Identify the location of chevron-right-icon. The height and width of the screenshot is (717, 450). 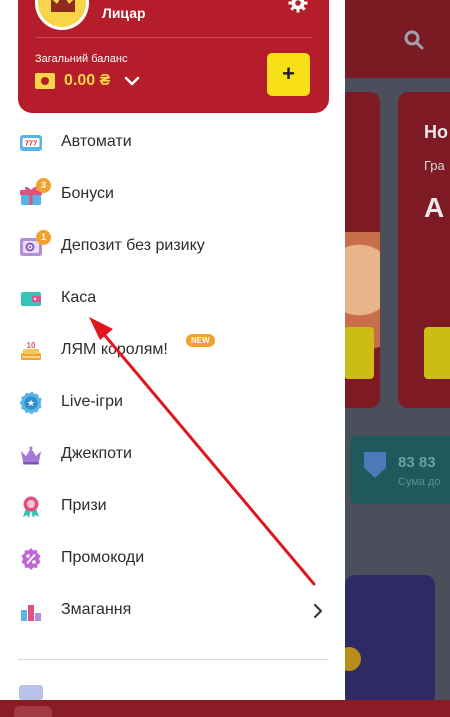
(318, 611).